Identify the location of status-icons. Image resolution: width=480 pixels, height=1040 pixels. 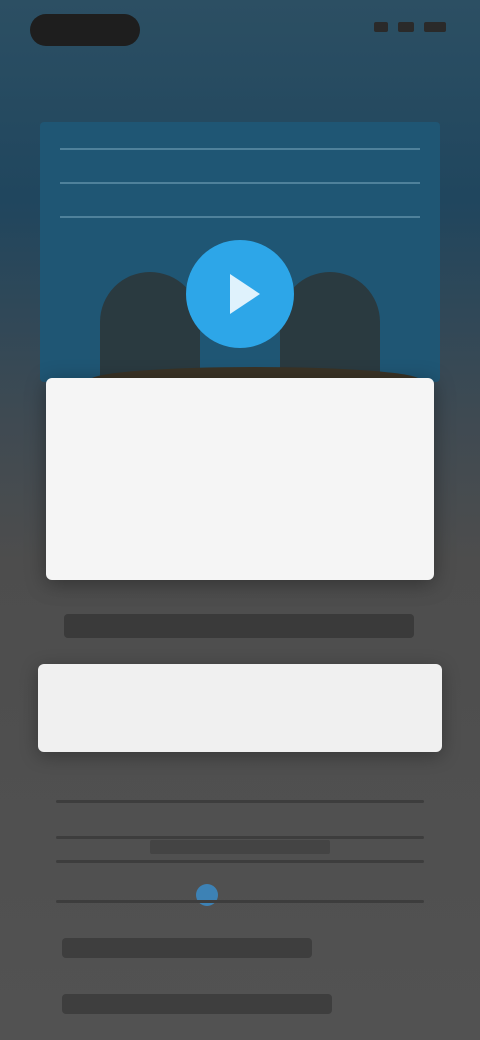
(410, 27).